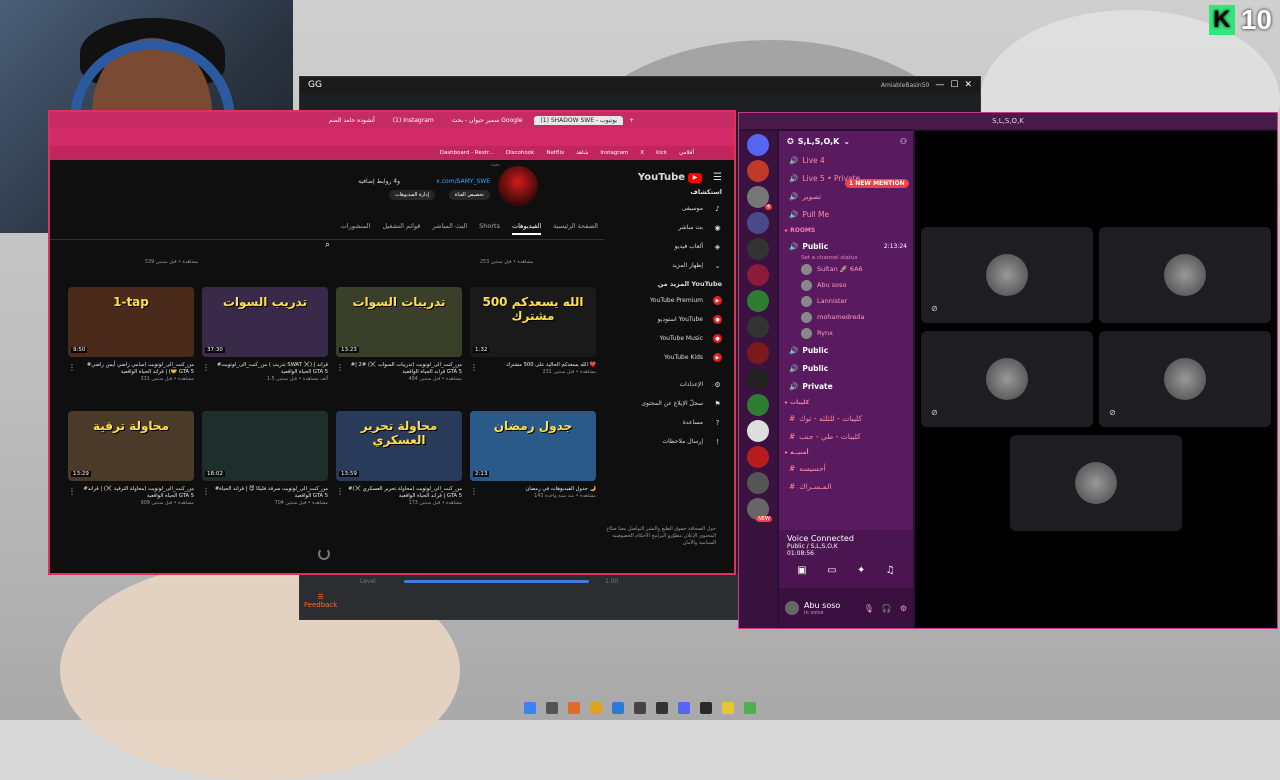 Image resolution: width=1280 pixels, height=780 pixels. I want to click on server-name: ✪S,L,S,O,K⌄⚇, so click(846, 141).